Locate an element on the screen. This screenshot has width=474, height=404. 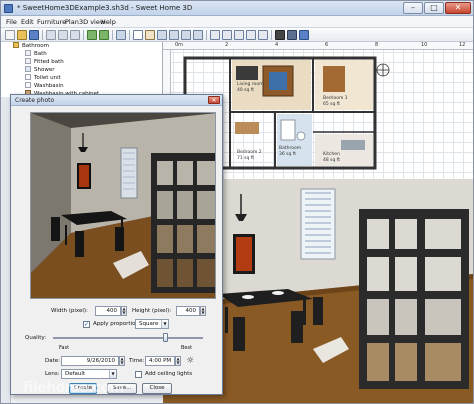
quality-slider-thumb is located at coordinates (165, 337).